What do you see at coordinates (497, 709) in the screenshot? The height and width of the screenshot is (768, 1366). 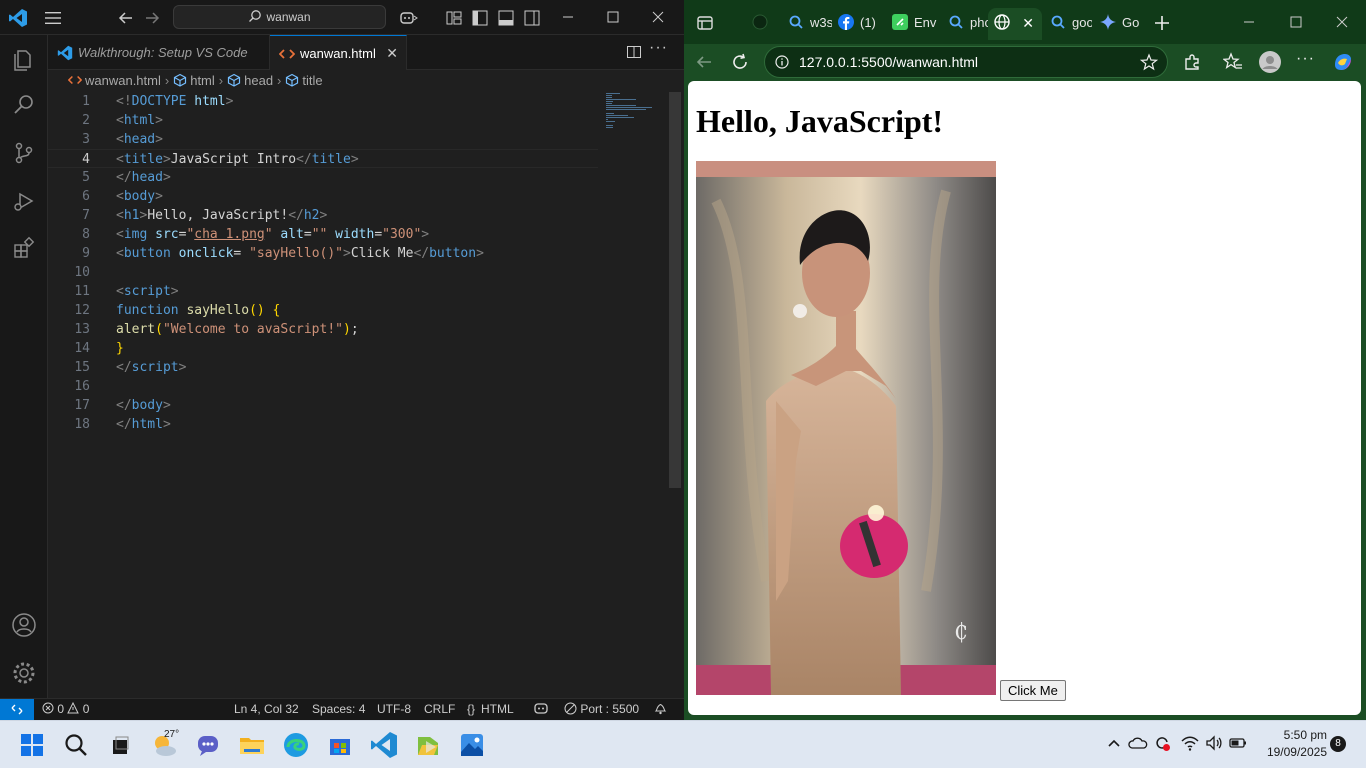 I see `language-label: HTML` at bounding box center [497, 709].